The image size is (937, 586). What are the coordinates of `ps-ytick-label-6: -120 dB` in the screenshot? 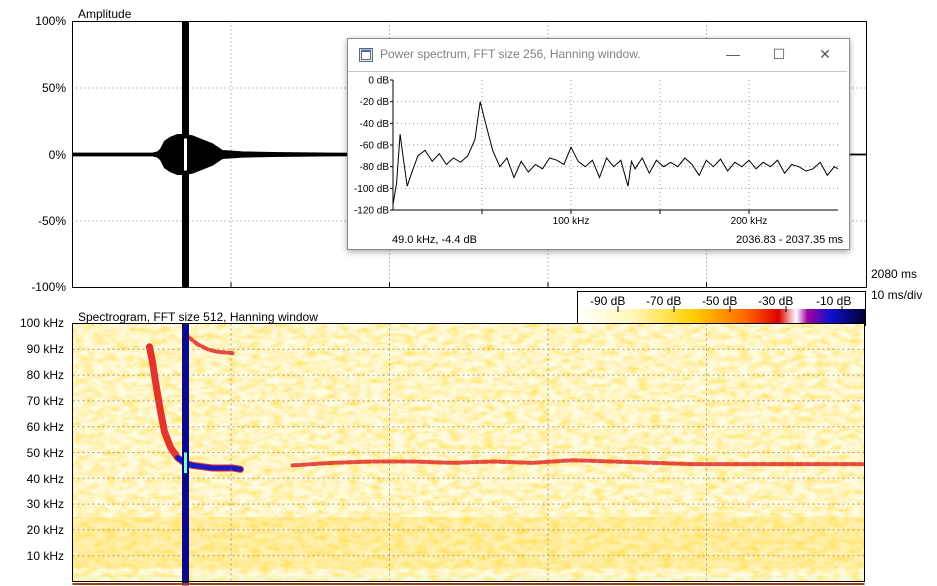 It's located at (371, 211).